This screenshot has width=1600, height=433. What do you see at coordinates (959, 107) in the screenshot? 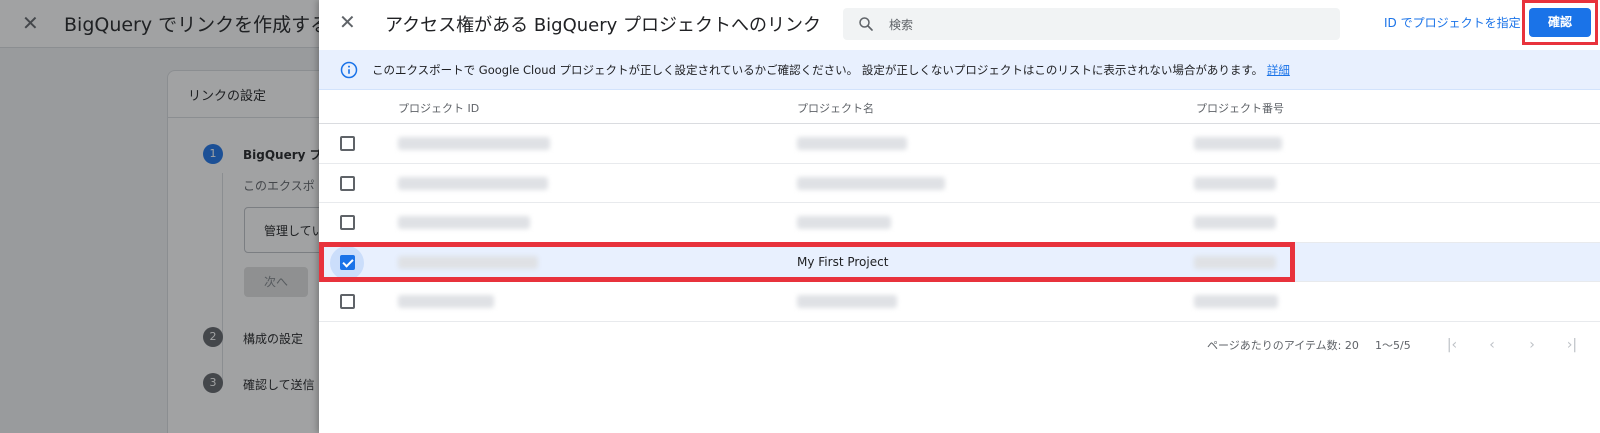
I see `table-header: プロジェクト ID プロジェクト名 プロジェクト番号` at bounding box center [959, 107].